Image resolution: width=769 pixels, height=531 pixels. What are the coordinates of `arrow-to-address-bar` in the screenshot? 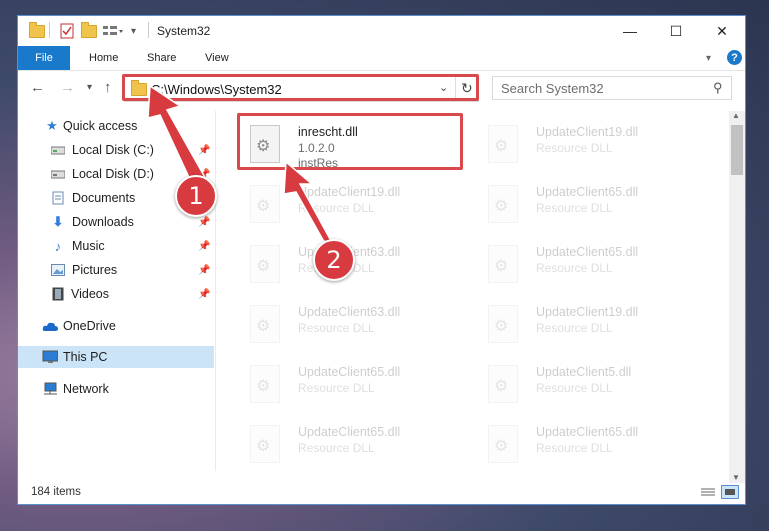 It's located at (178, 135).